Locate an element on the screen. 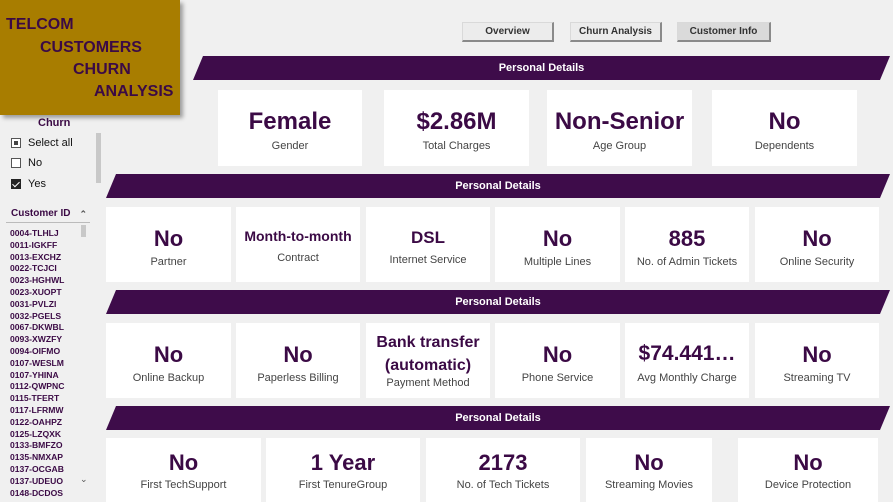 The image size is (893, 502). list-item: 0122-OAHPZ is located at coordinates (46, 423).